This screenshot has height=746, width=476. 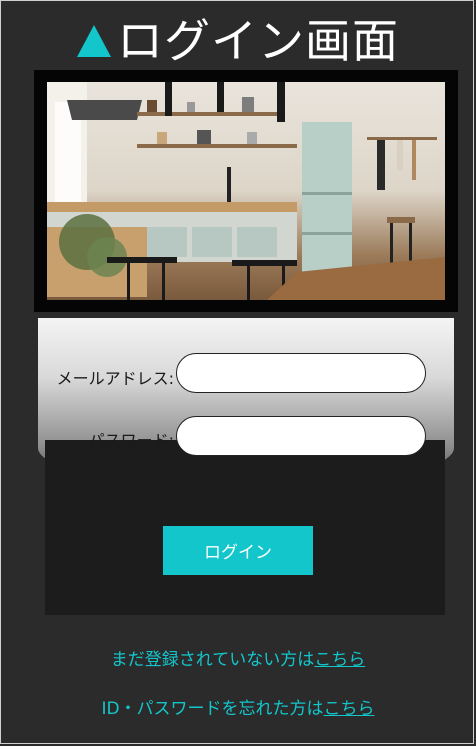 What do you see at coordinates (258, 41) in the screenshot?
I see `page-title-text: ログイン画面` at bounding box center [258, 41].